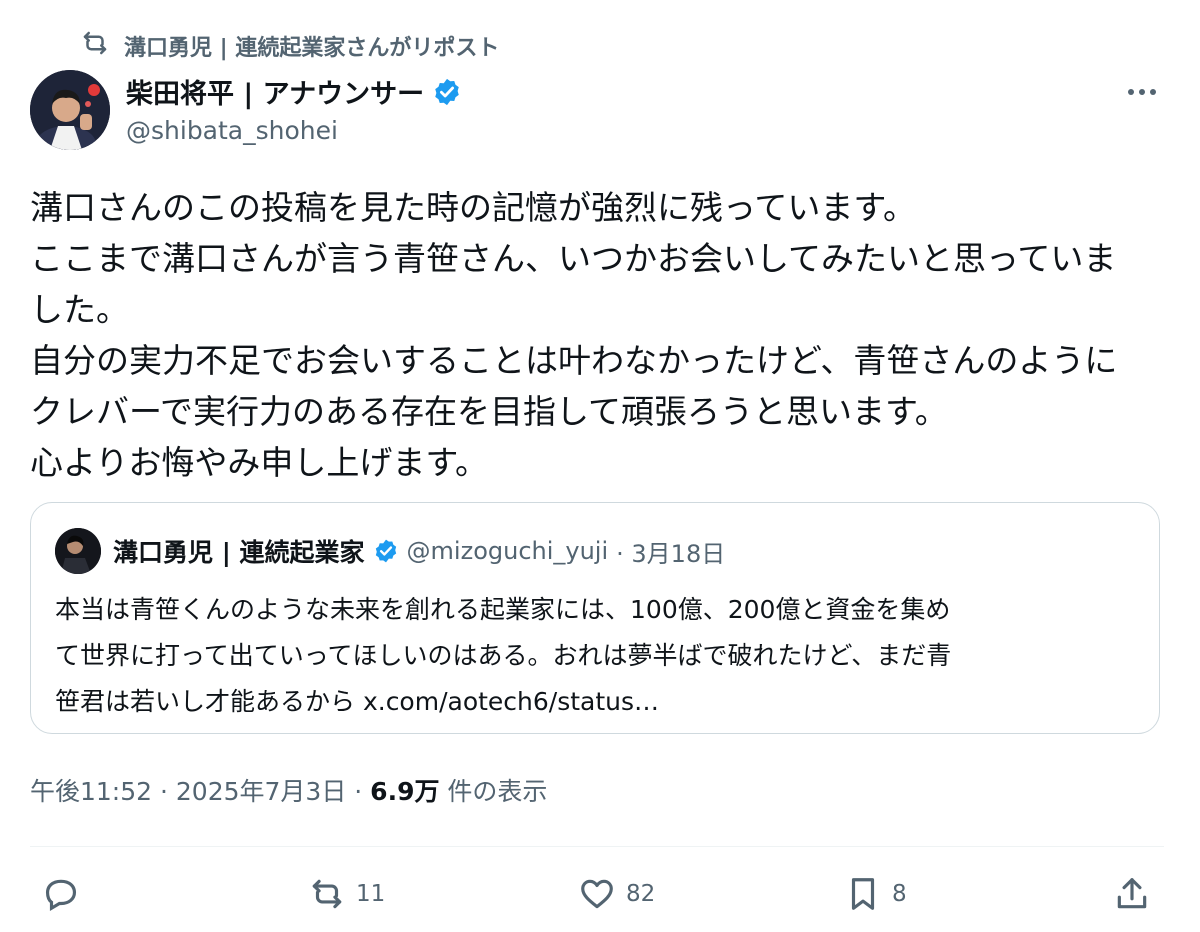 The image size is (1200, 932). Describe the element at coordinates (275, 91) in the screenshot. I see `author-name: 柴田将平 | アナウンサー` at that location.